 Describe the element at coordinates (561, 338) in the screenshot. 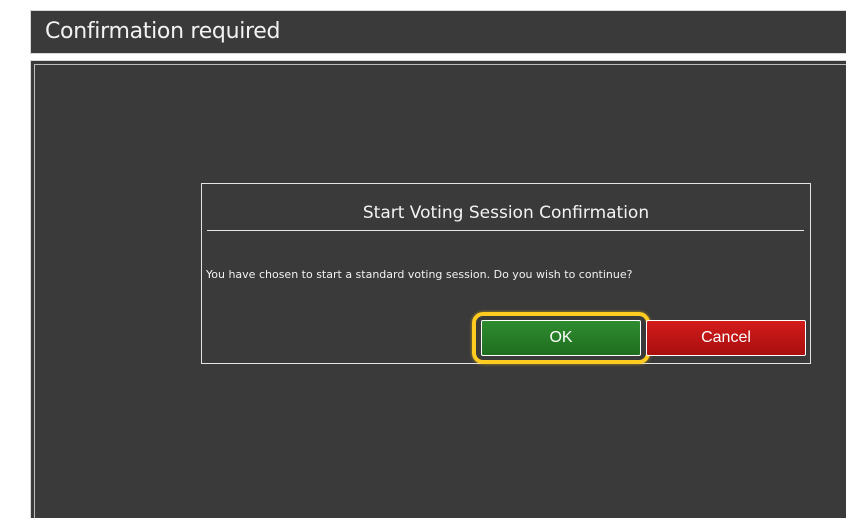

I see `ok-button: OK` at that location.